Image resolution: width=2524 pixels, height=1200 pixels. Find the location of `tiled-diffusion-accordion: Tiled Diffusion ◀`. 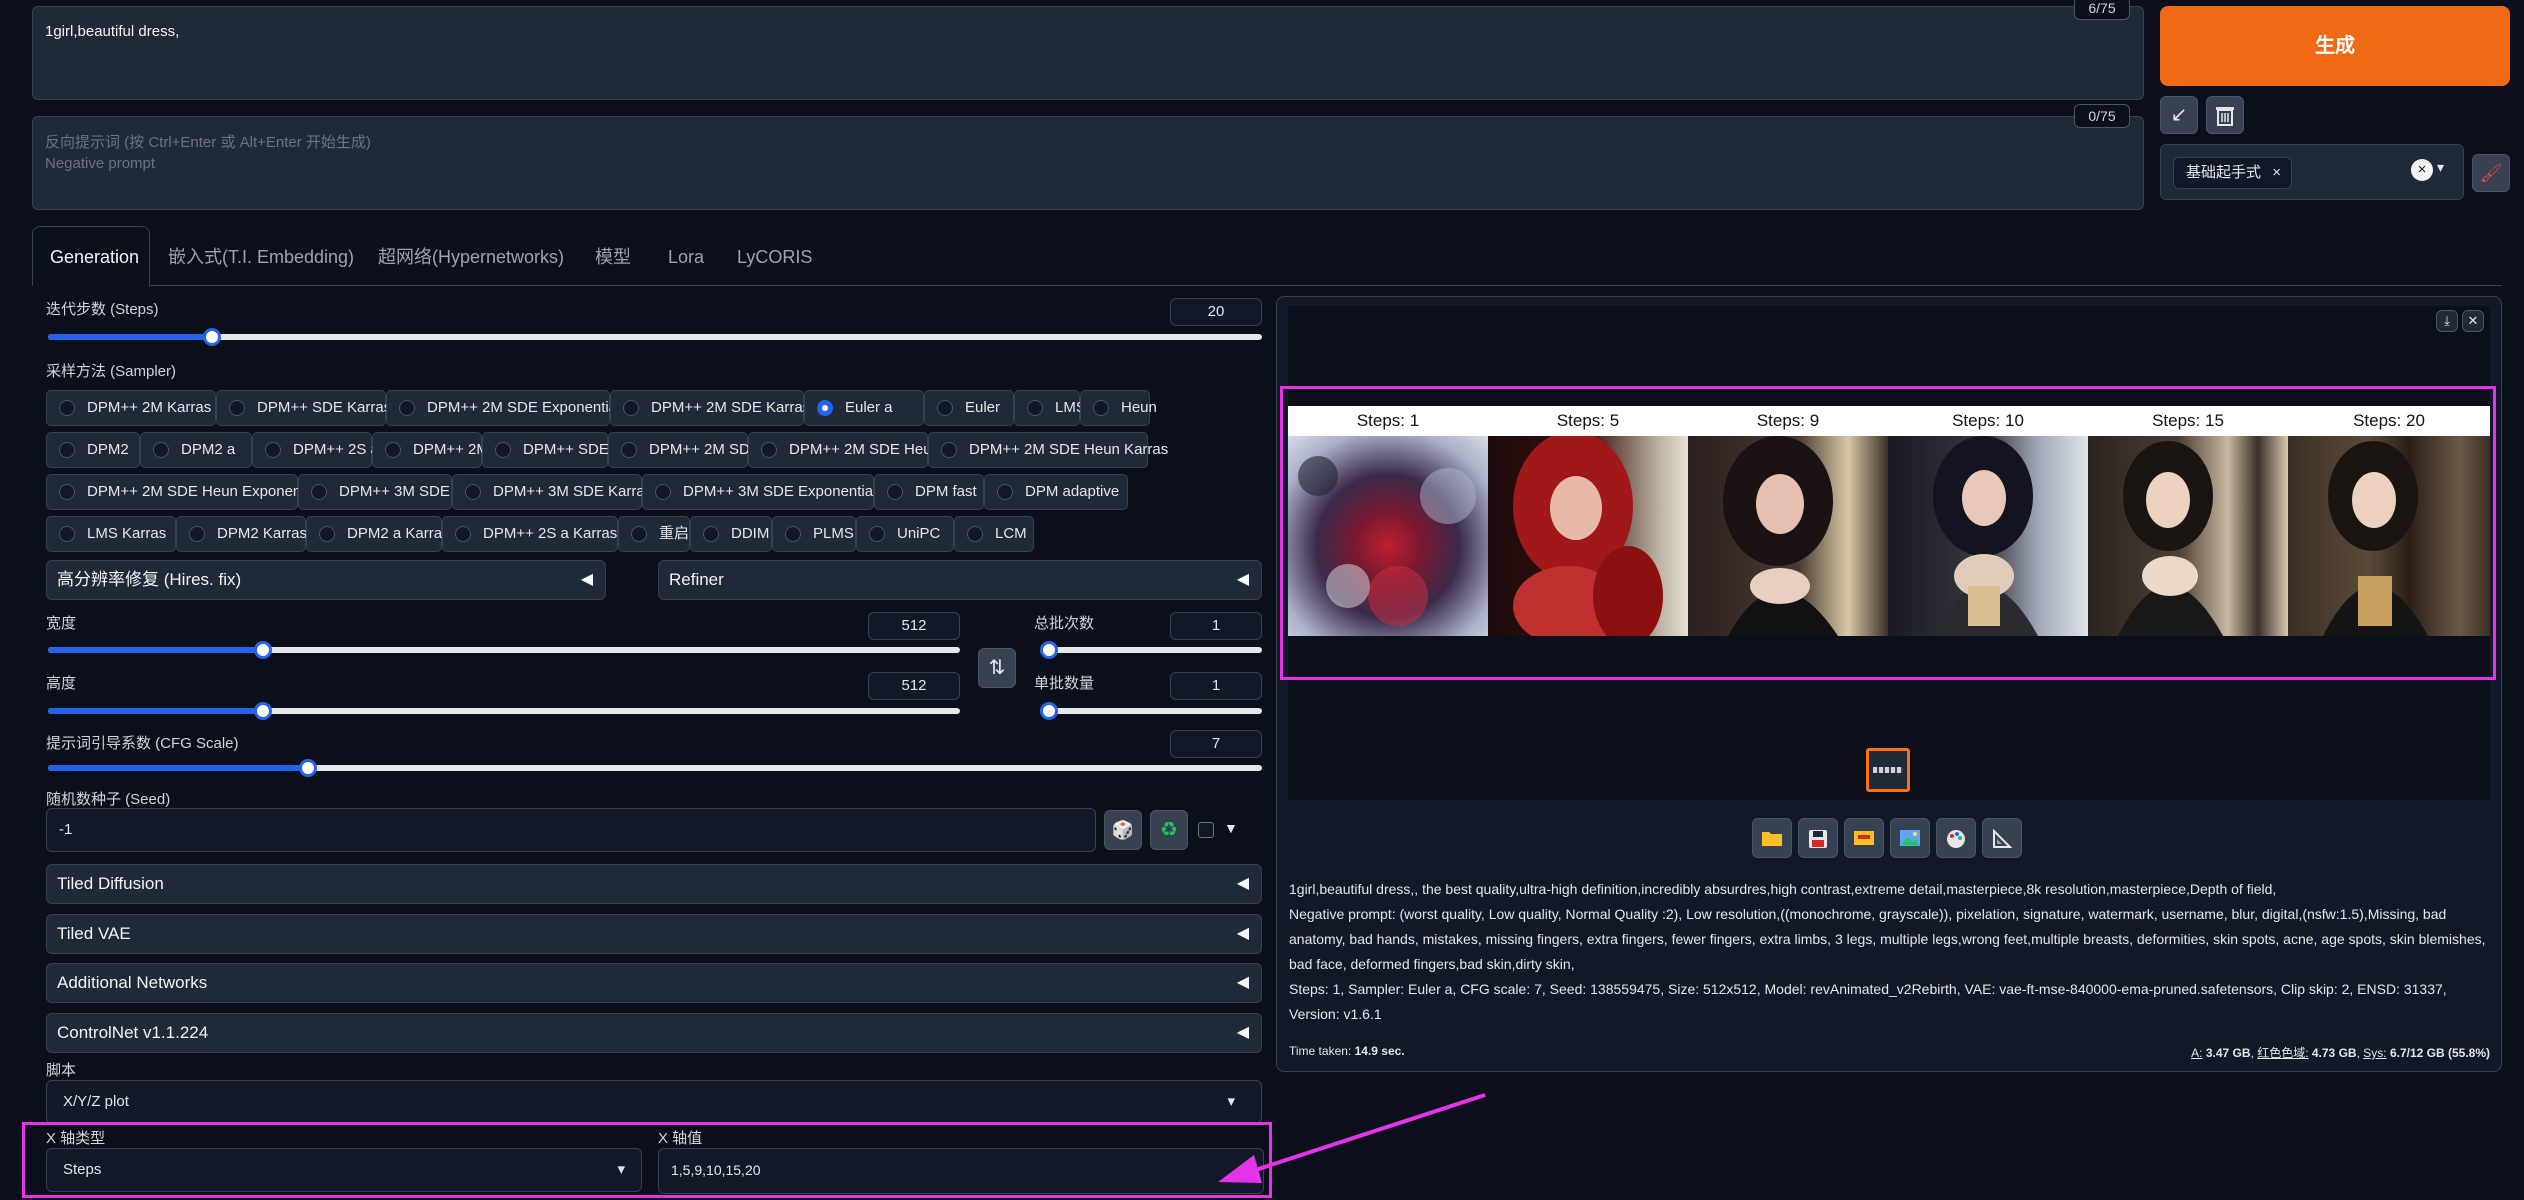

tiled-diffusion-accordion: Tiled Diffusion ◀ is located at coordinates (654, 884).